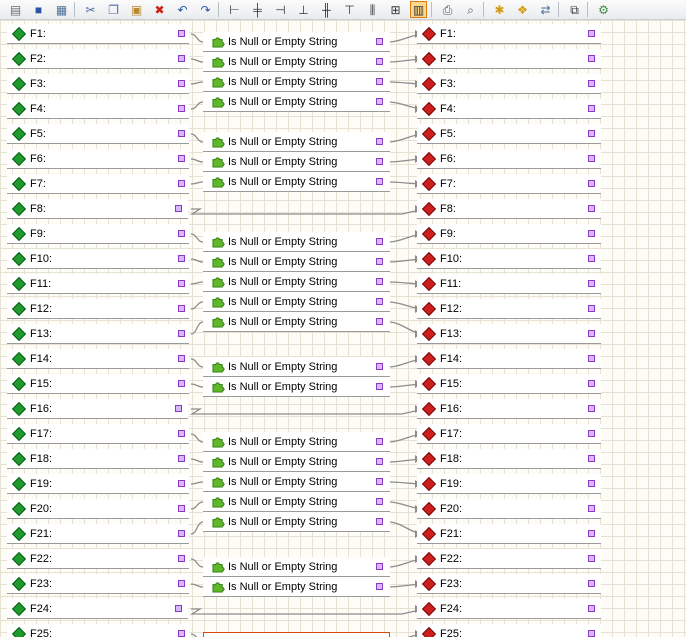 This screenshot has height=637, width=686. Describe the element at coordinates (98, 334) in the screenshot. I see `source-field: F13:` at that location.